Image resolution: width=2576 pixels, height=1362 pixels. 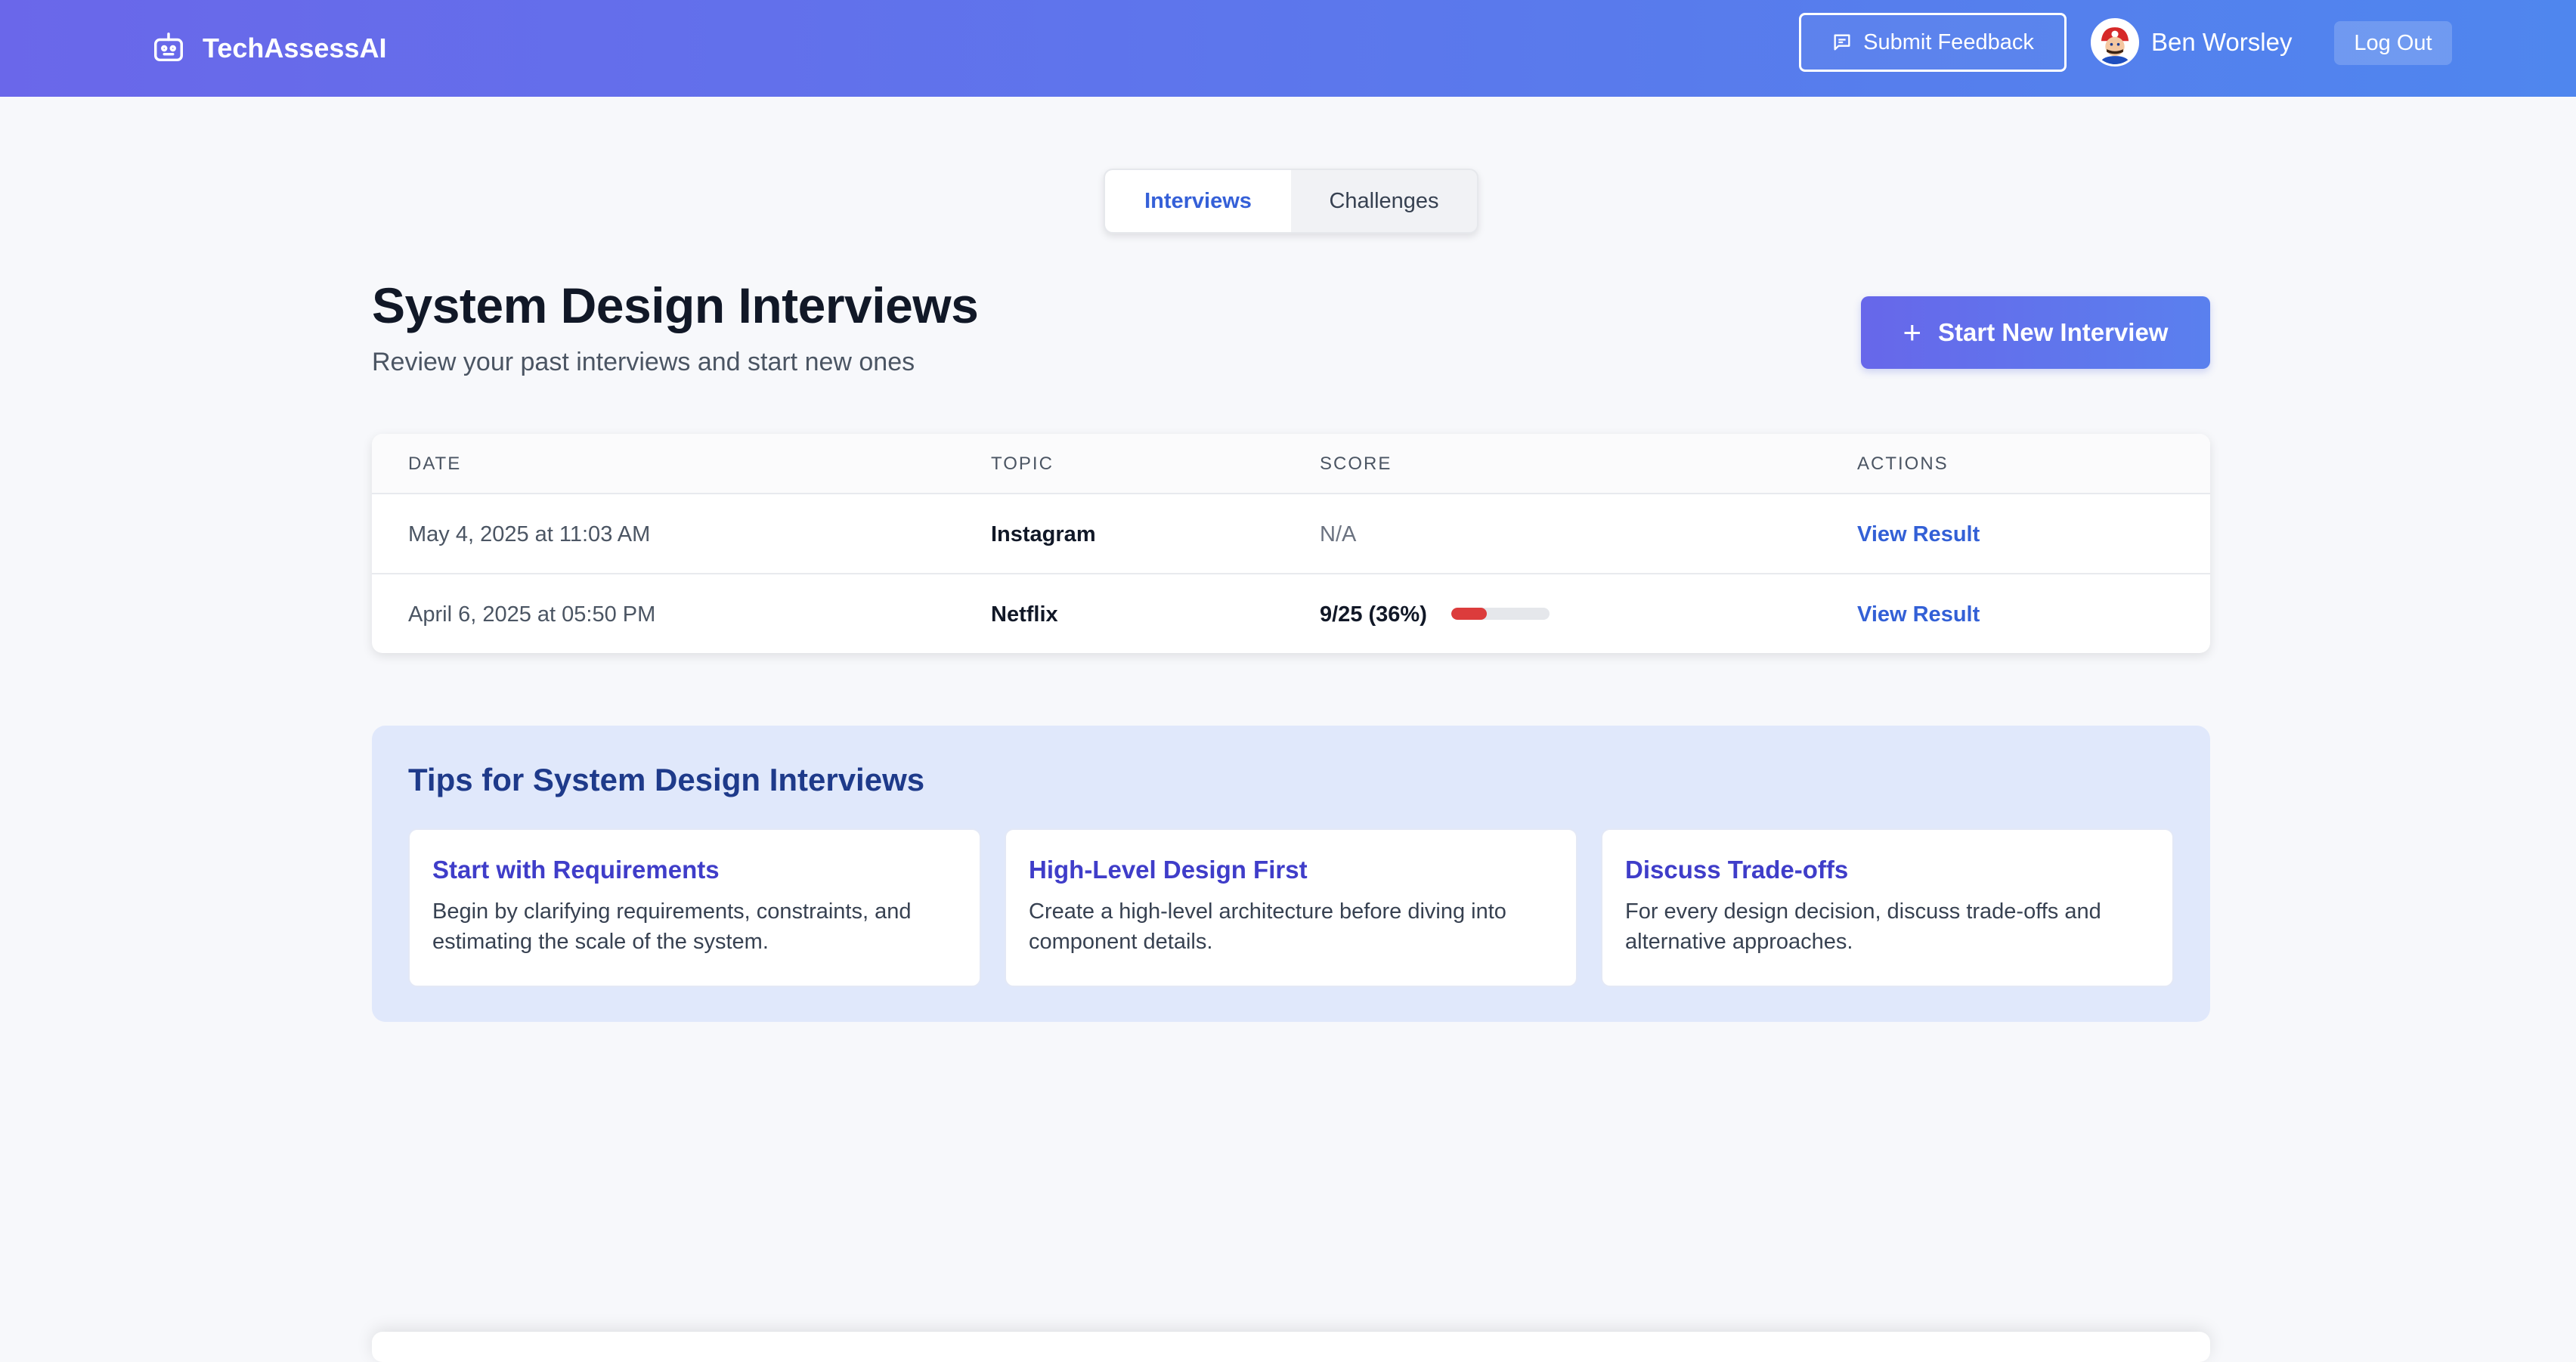 What do you see at coordinates (434, 464) in the screenshot?
I see `column-header-date: DATE` at bounding box center [434, 464].